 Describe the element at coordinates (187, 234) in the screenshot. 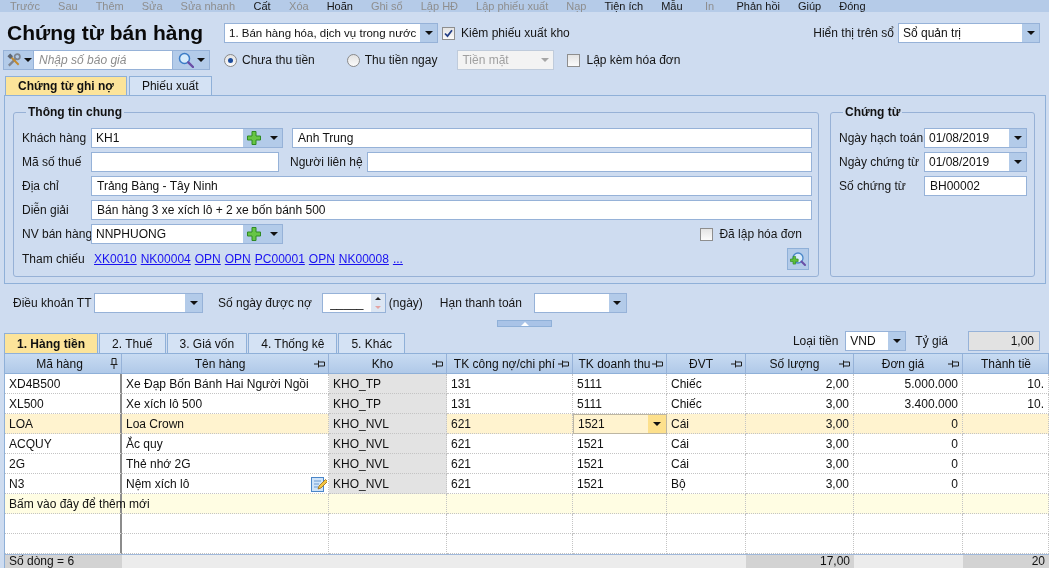

I see `salesperson-field: NNPHUONG` at that location.